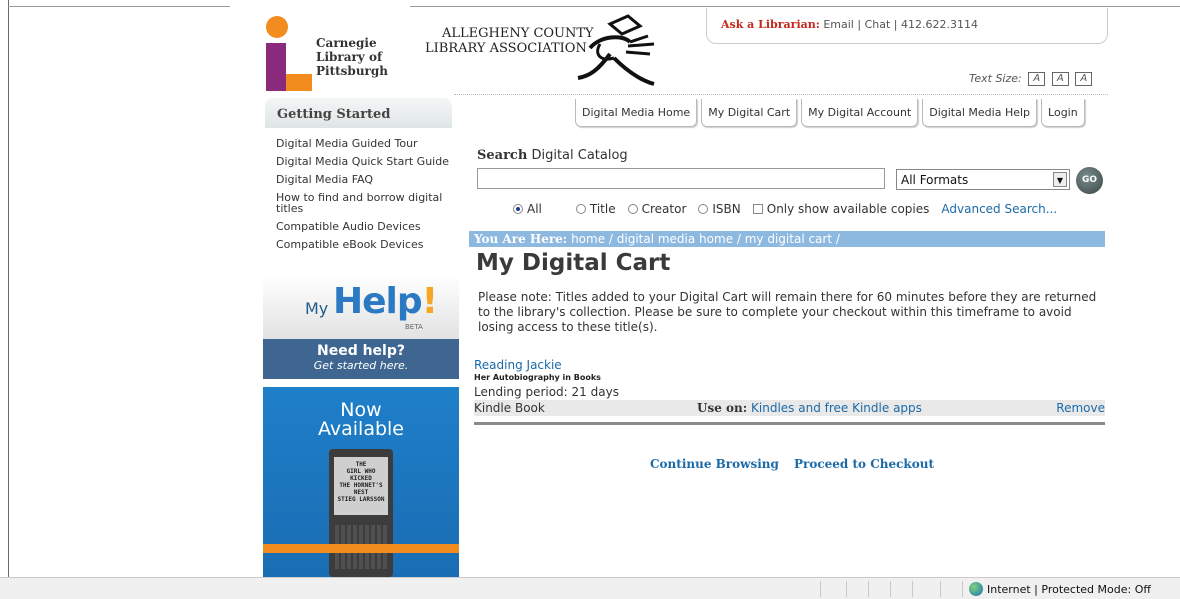 This screenshot has height=599, width=1180. I want to click on sidebar-link-ebook-devices: Compatible eBook Devices, so click(366, 244).